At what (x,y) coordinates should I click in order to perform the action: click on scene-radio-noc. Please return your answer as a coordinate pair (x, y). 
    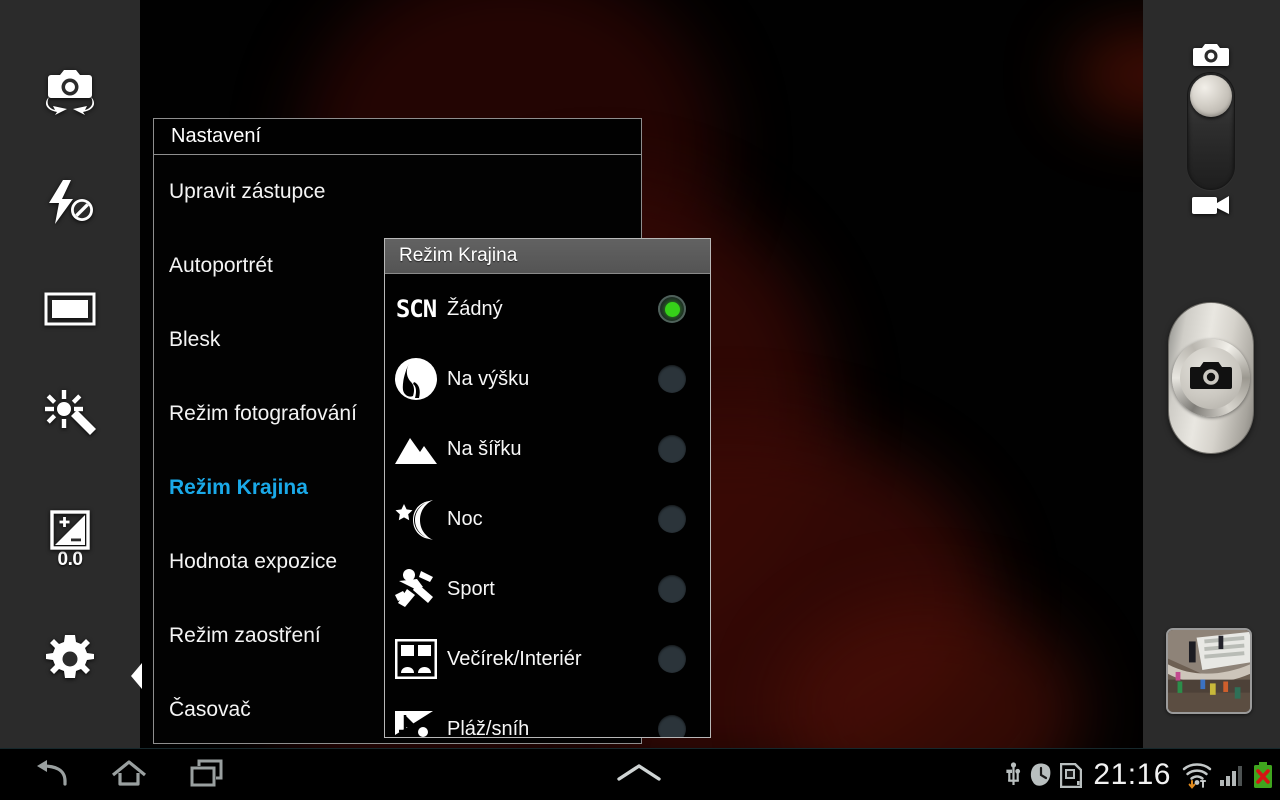
    Looking at the image, I should click on (672, 519).